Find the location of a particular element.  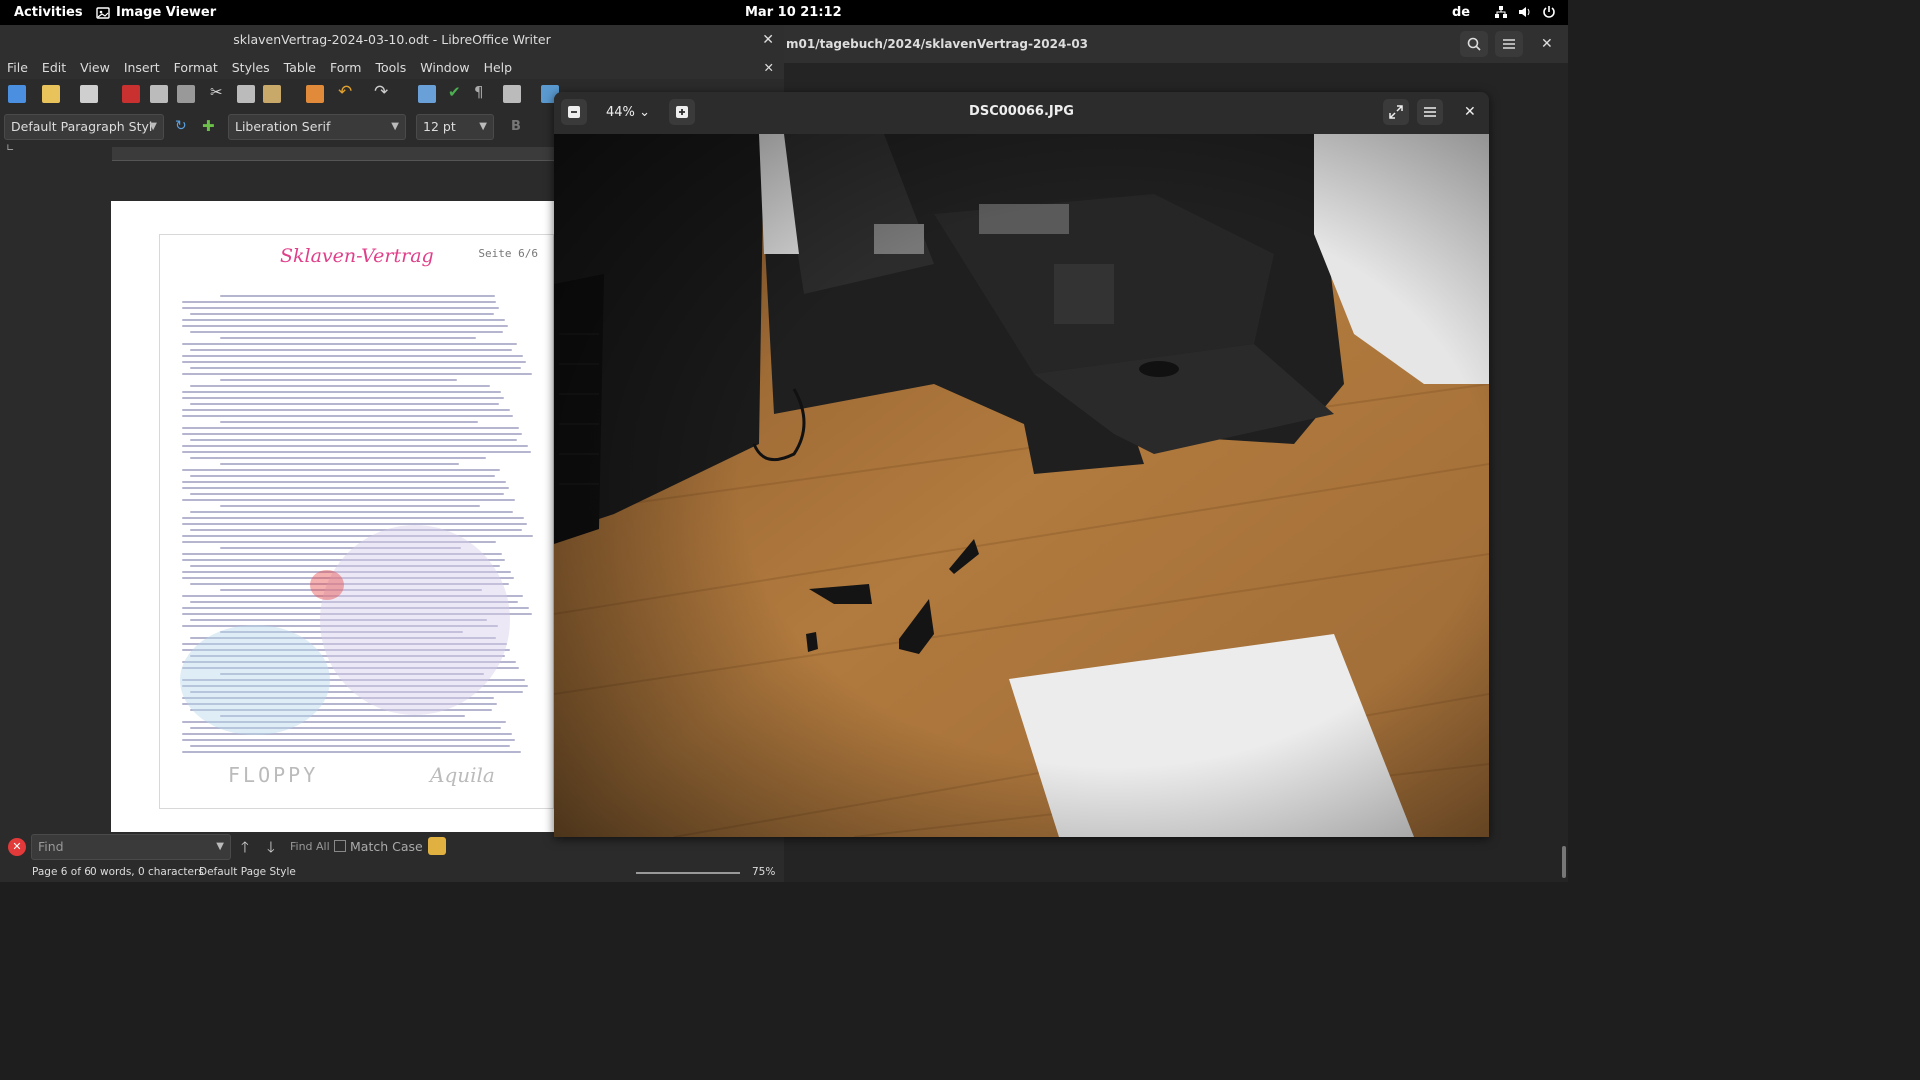

clock: Mar 10 21:12 is located at coordinates (793, 12).